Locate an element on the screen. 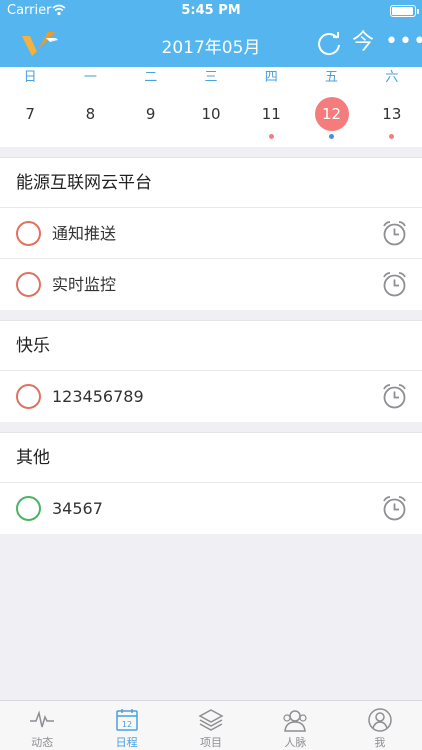  weekday-sat: 六 is located at coordinates (392, 77).